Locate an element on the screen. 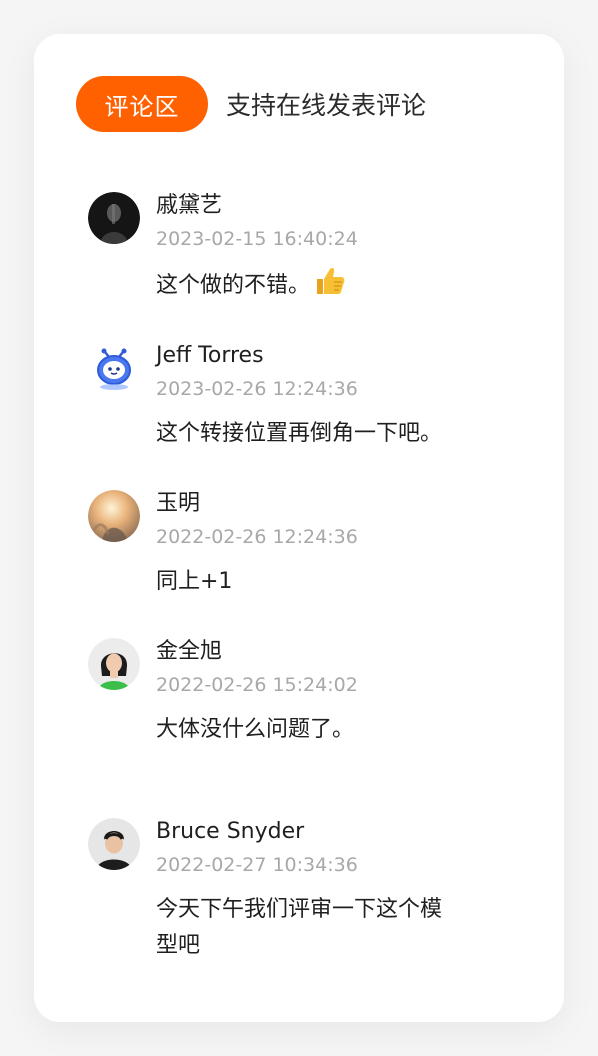 The width and height of the screenshot is (598, 1056). comment-text: 这个做的不错。 is located at coordinates (316, 287).